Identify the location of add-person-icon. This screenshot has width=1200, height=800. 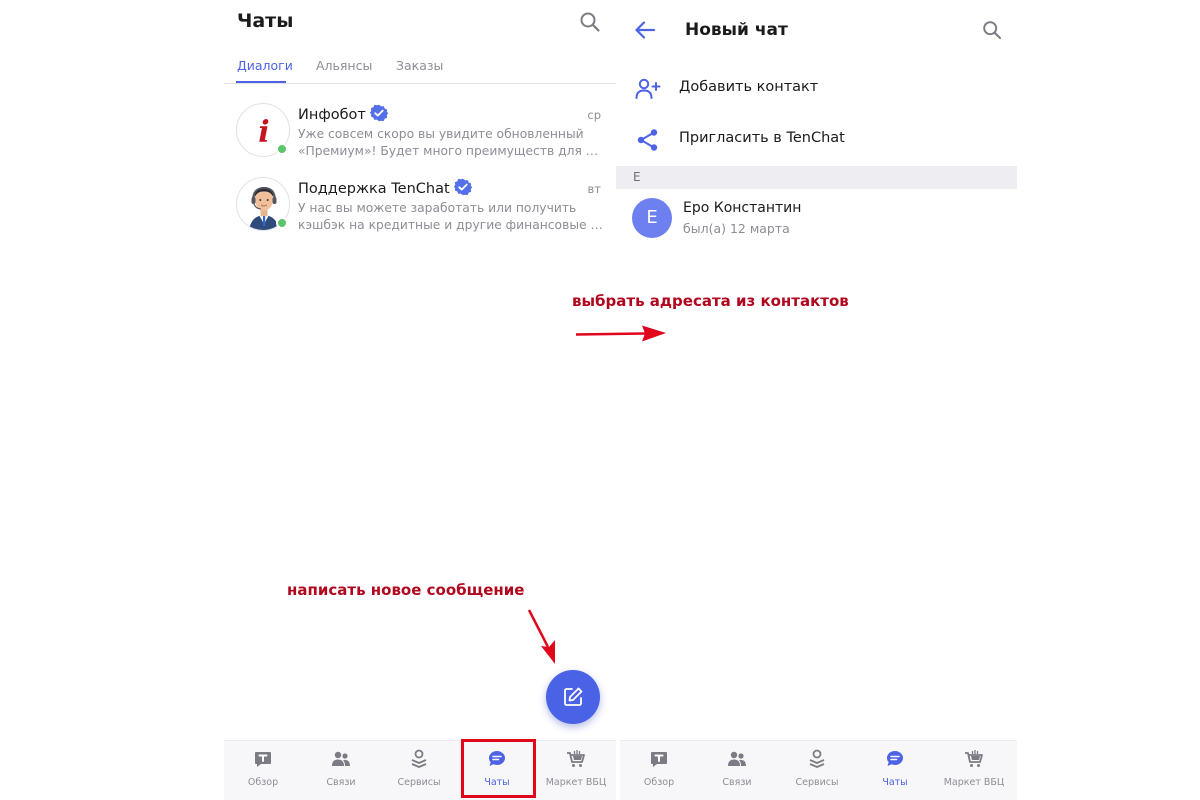
(648, 88).